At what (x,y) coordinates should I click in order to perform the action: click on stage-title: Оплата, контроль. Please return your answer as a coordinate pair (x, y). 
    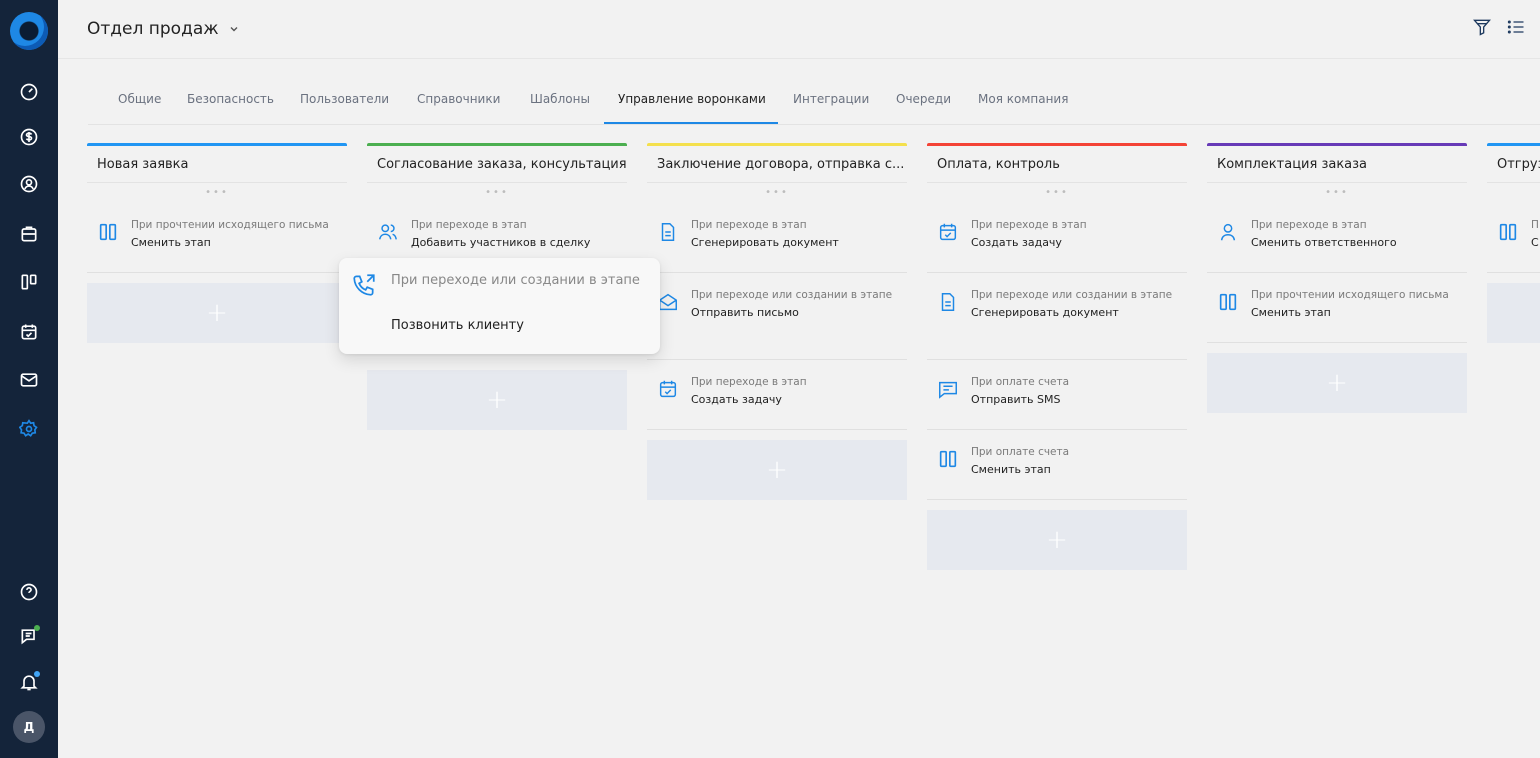
    Looking at the image, I should click on (1057, 164).